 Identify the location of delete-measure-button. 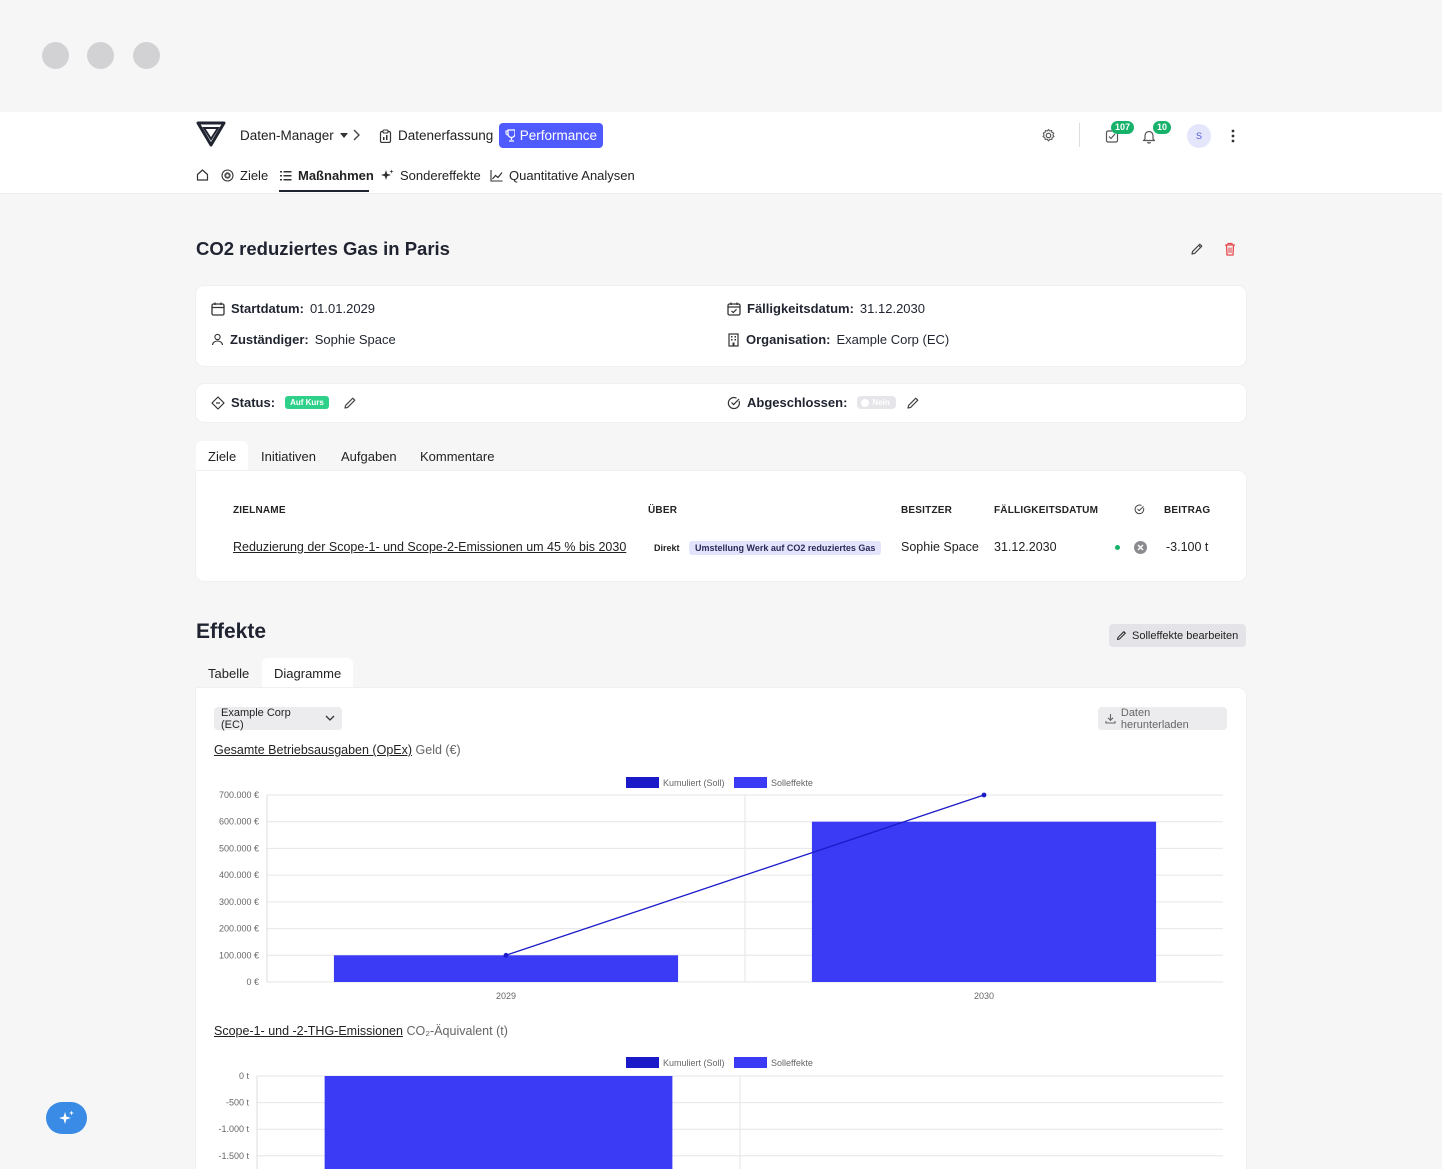
(1230, 249).